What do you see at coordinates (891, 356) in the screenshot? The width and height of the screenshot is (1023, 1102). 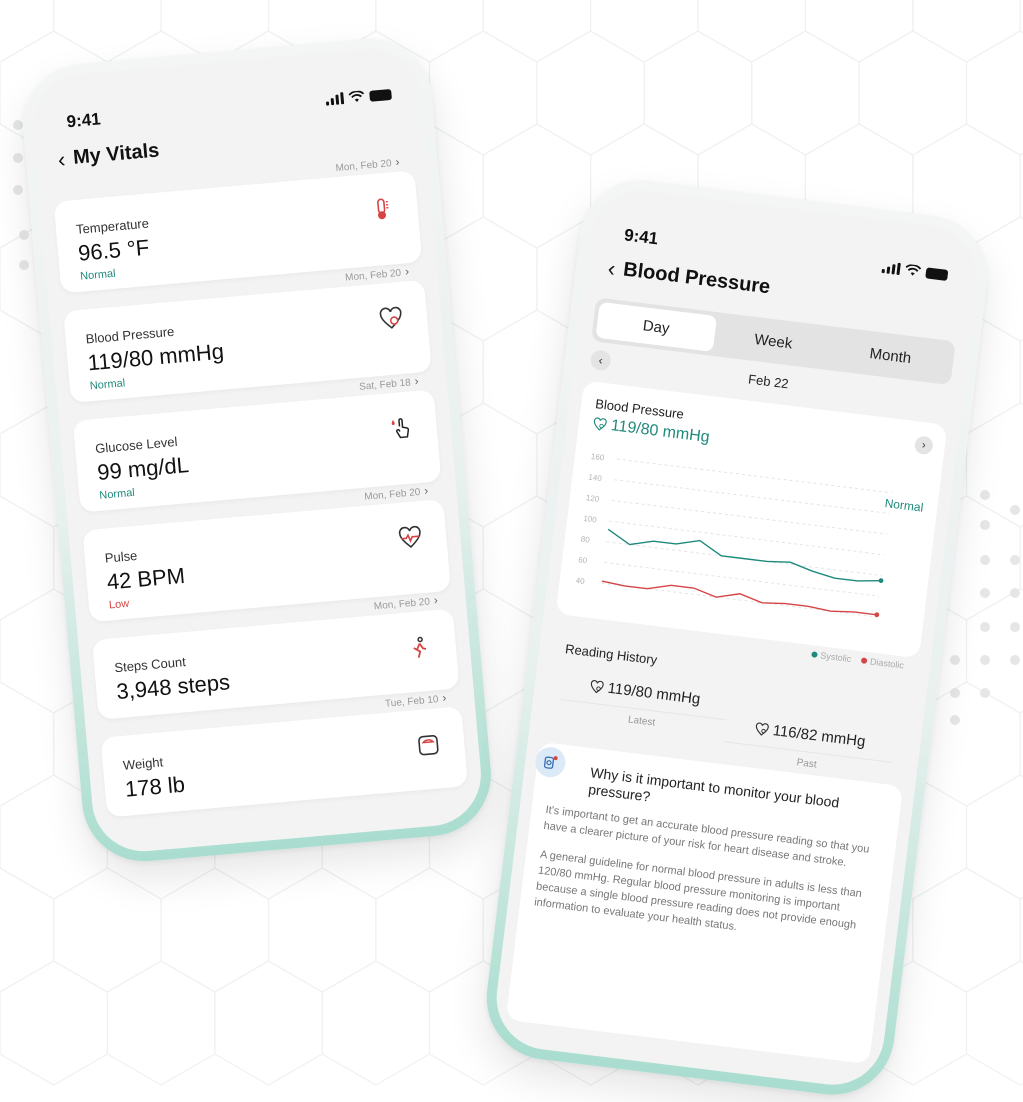 I see `tab-month: Month` at bounding box center [891, 356].